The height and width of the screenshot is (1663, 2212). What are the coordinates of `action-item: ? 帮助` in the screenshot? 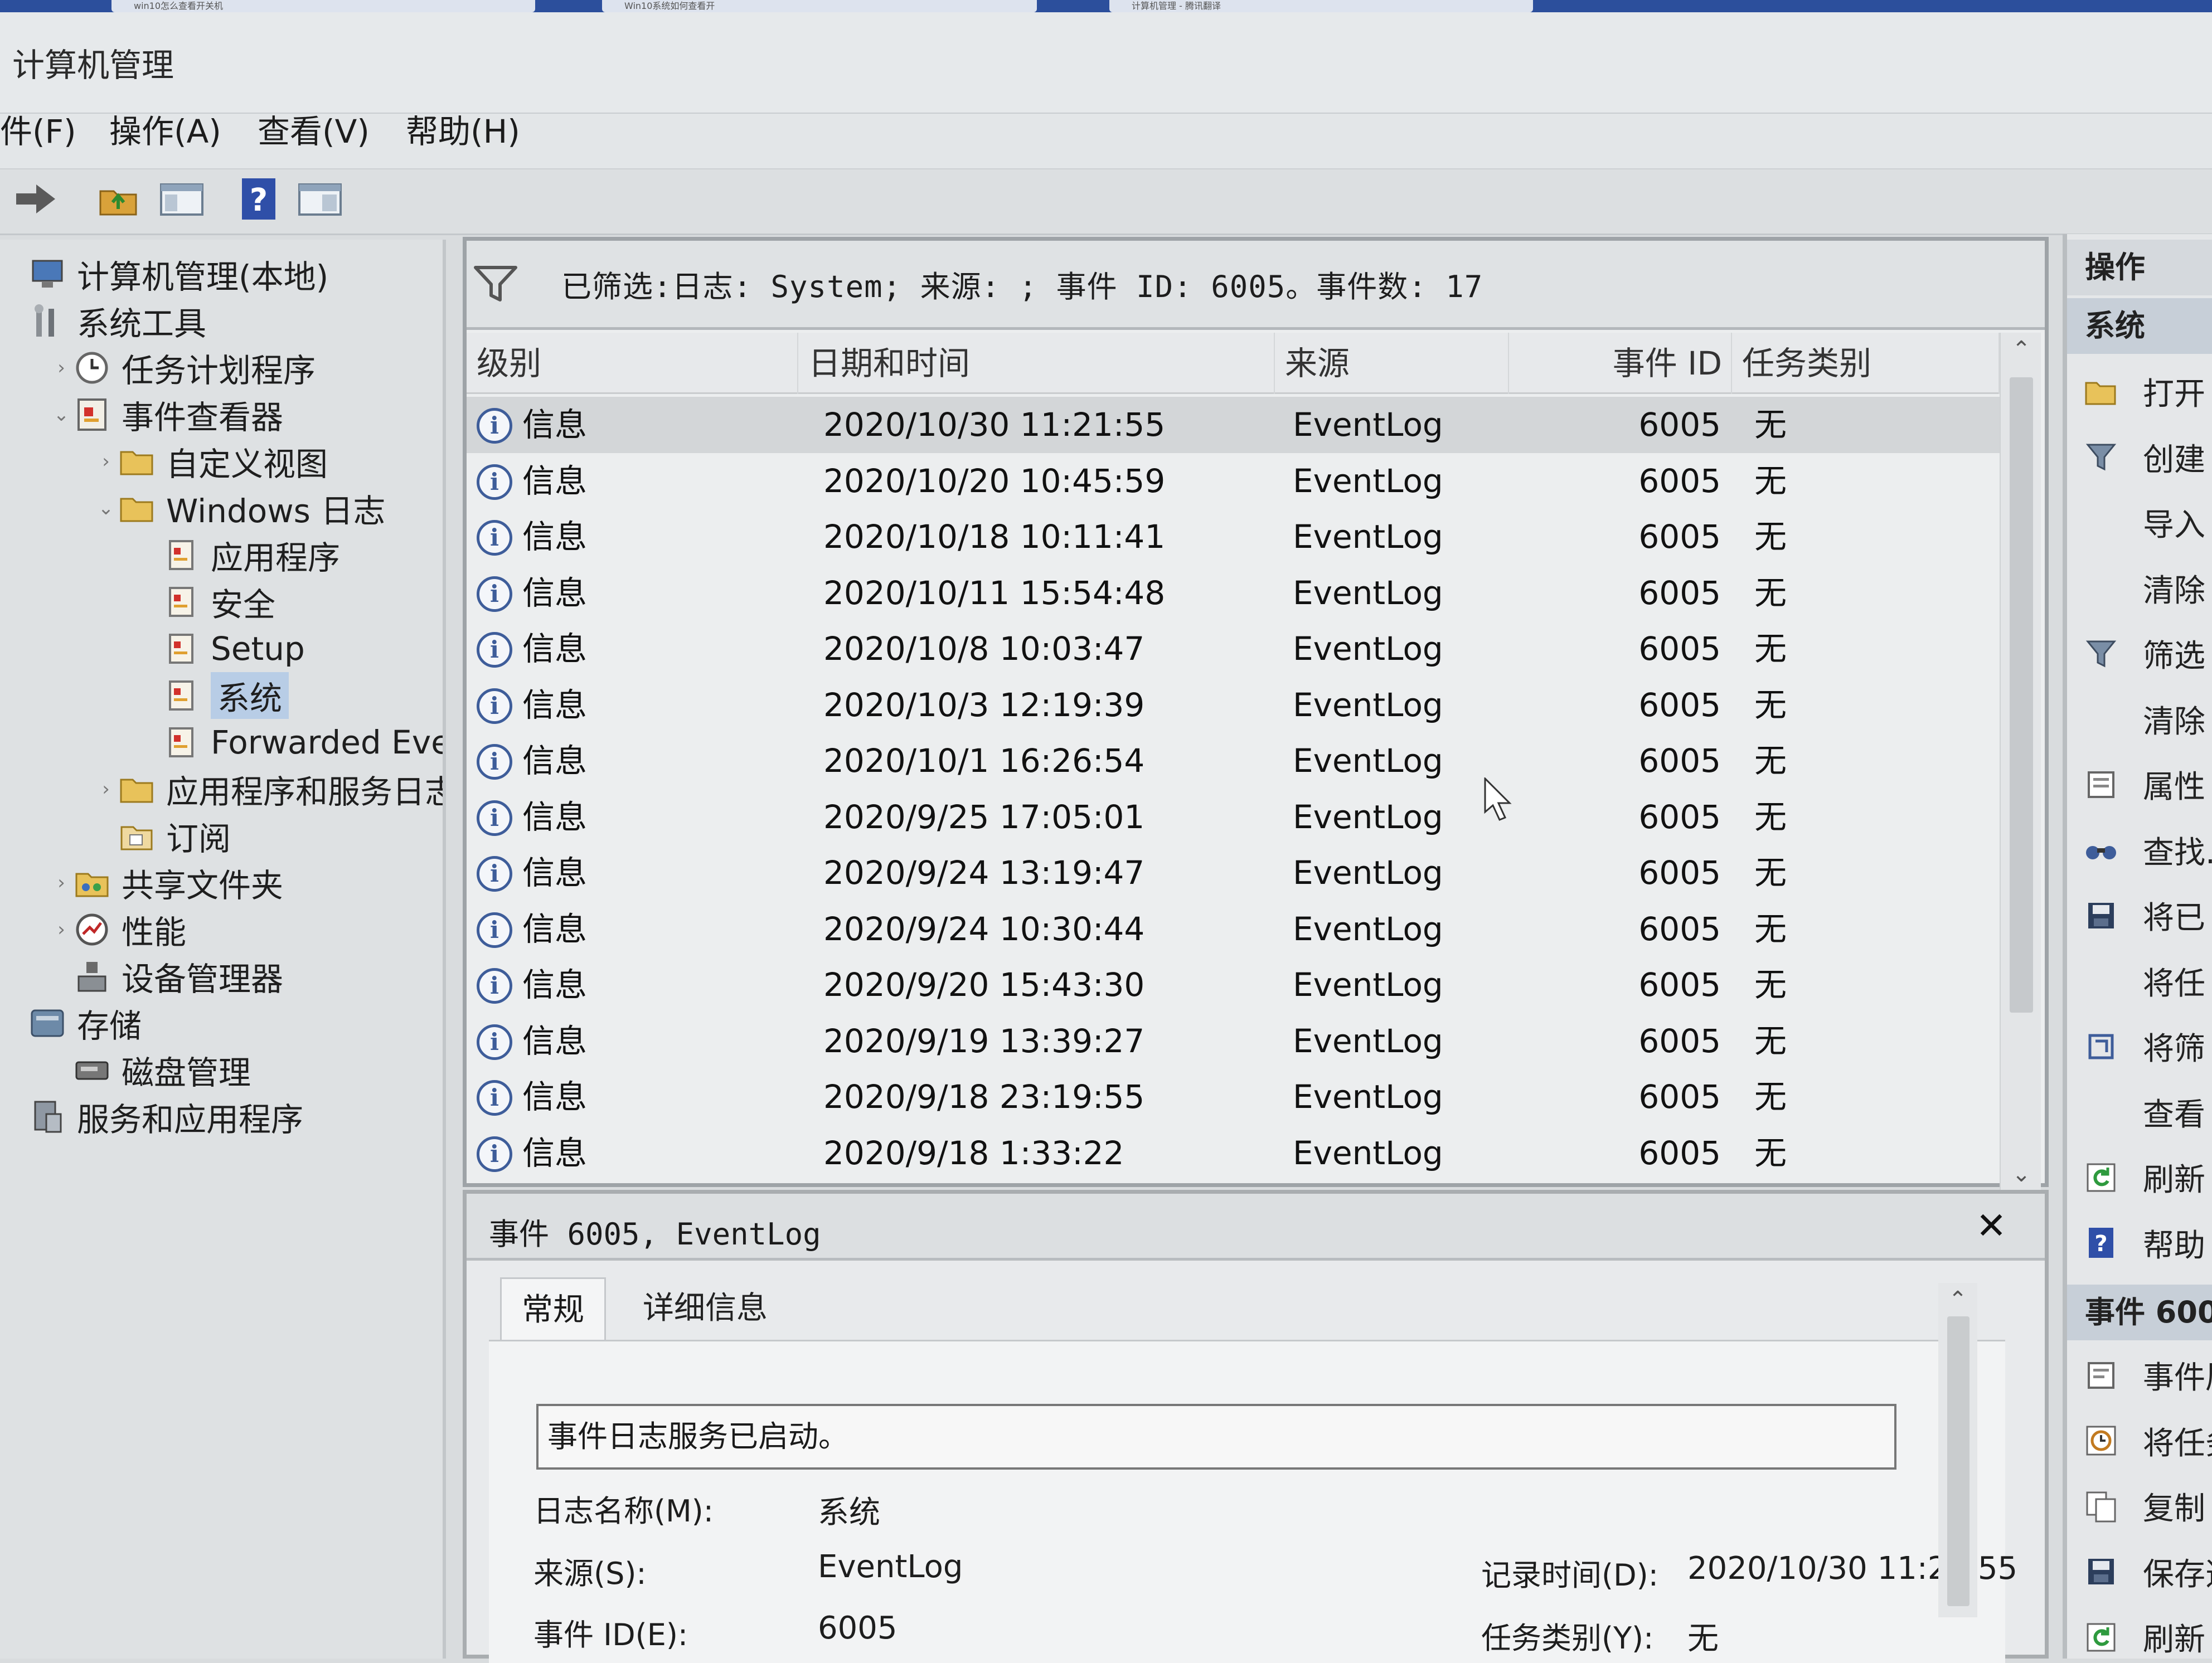 It's located at (2139, 1243).